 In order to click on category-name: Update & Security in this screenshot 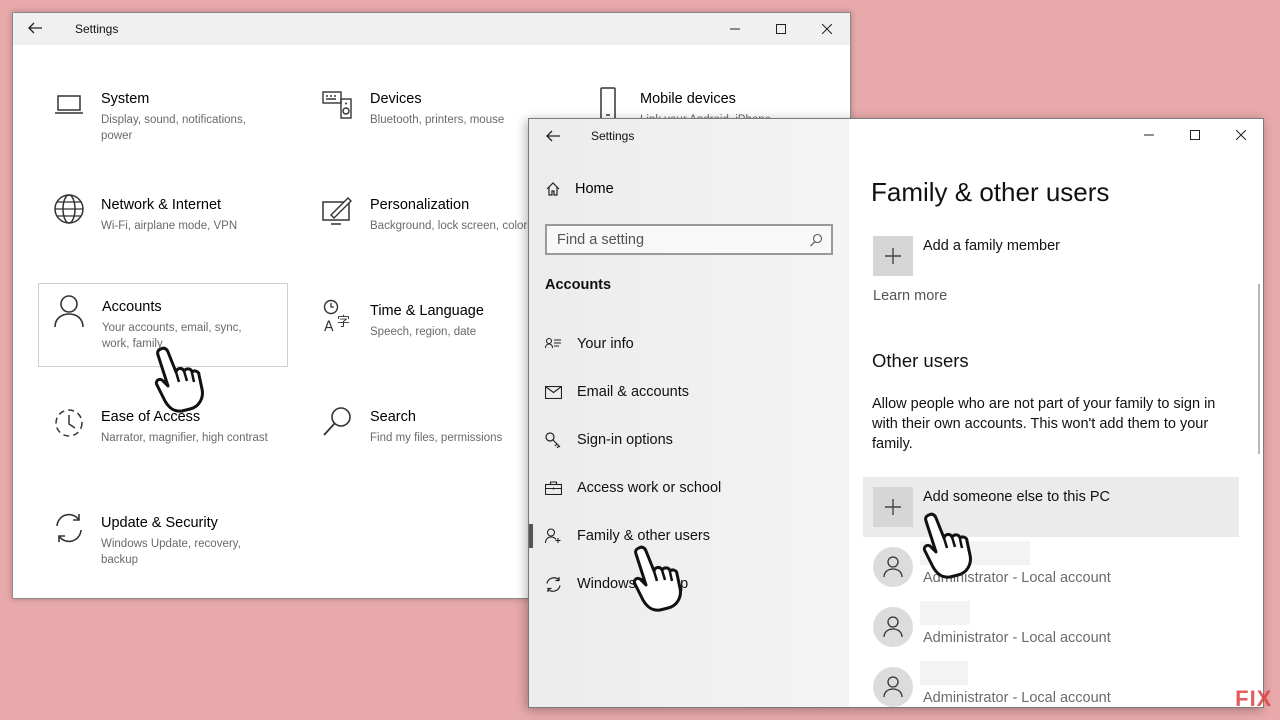, I will do `click(159, 523)`.